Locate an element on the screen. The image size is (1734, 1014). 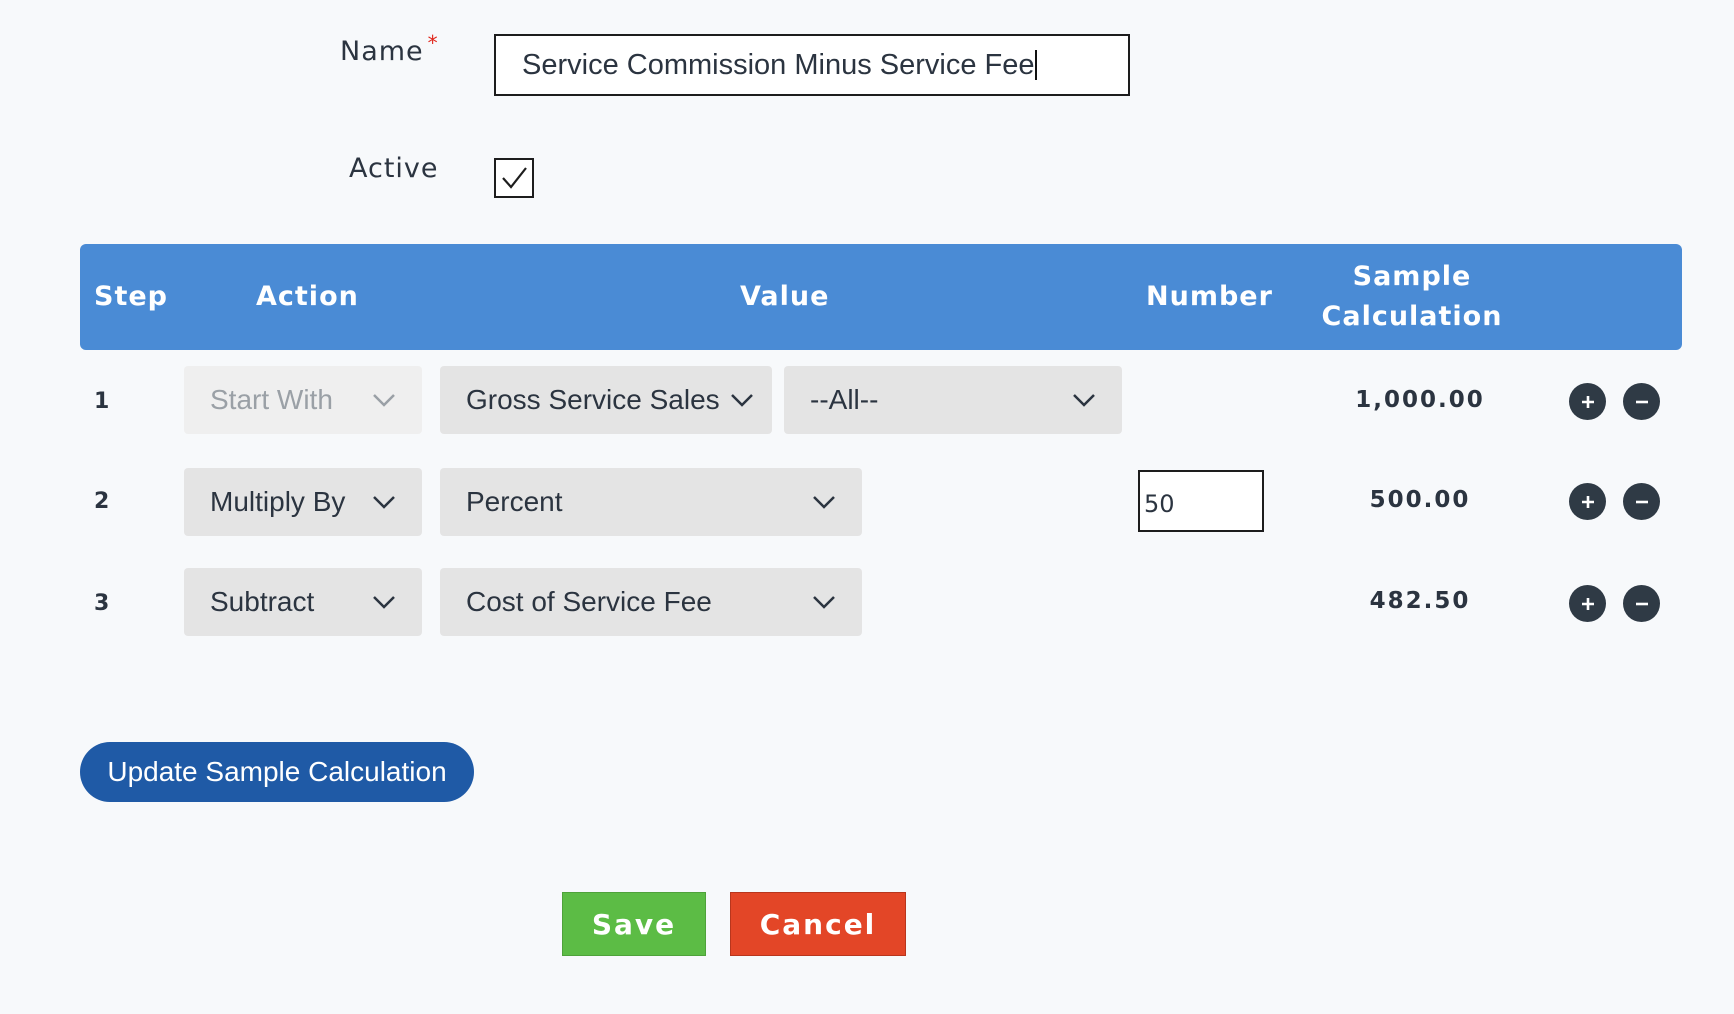
header-sample-calculation: Sample Calculation is located at coordinates (1412, 297).